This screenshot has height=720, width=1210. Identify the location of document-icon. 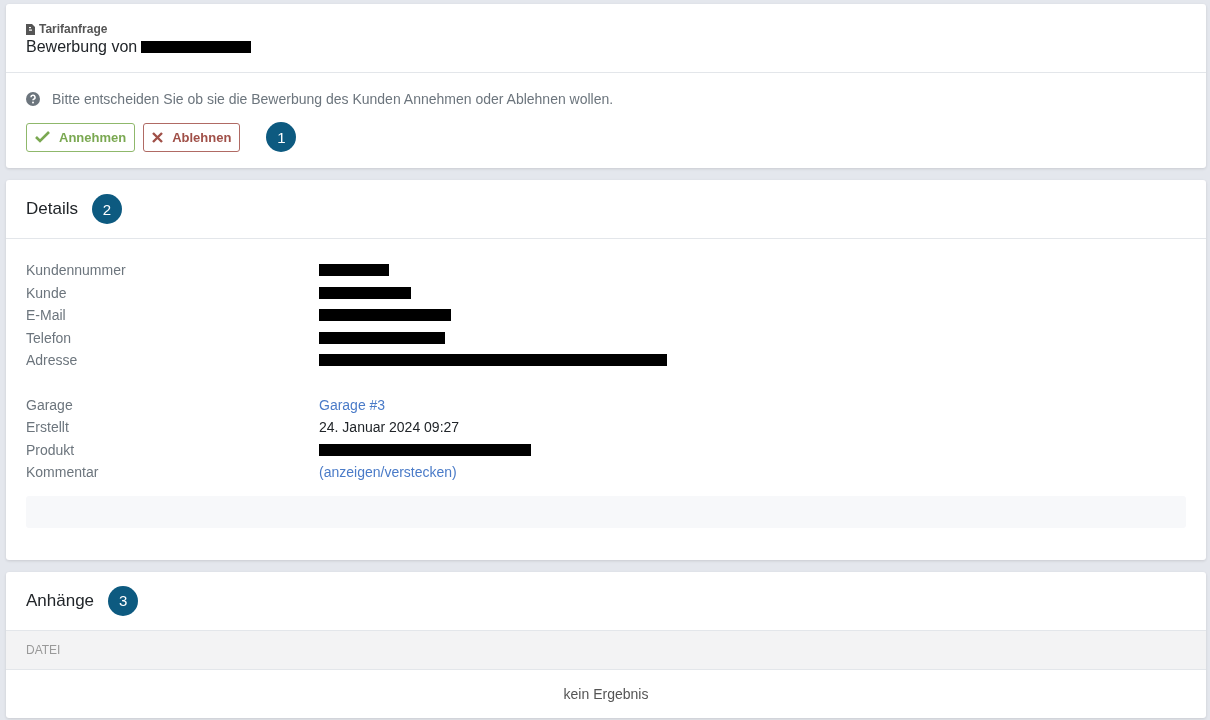
(30, 29).